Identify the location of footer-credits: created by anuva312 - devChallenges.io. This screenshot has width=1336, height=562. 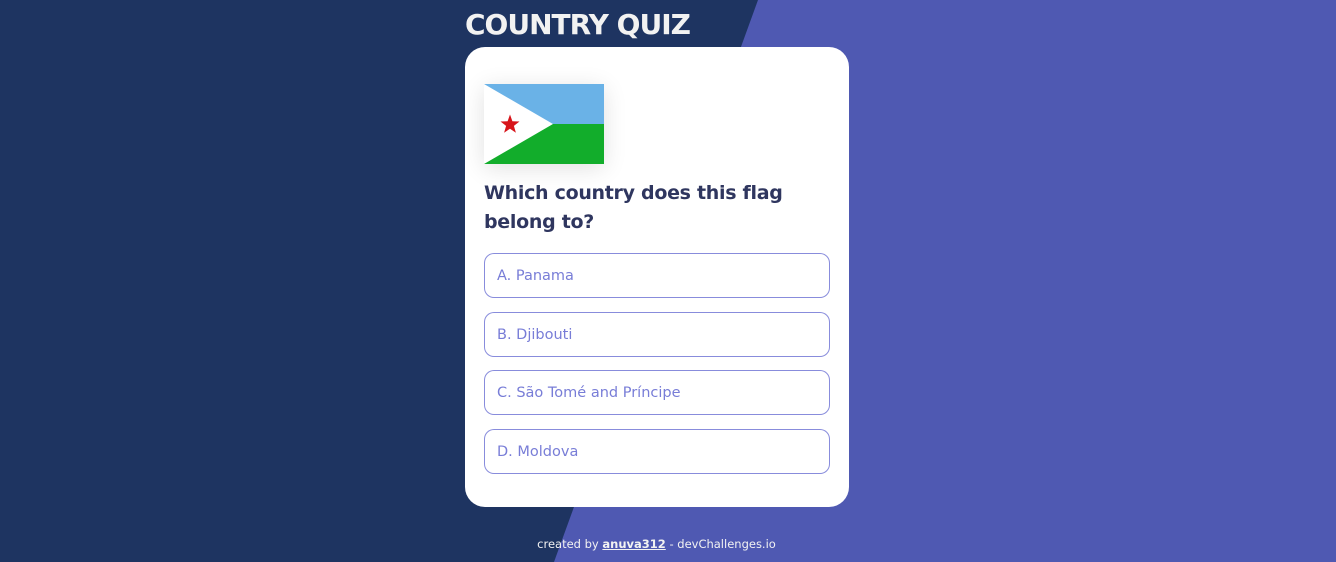
(656, 544).